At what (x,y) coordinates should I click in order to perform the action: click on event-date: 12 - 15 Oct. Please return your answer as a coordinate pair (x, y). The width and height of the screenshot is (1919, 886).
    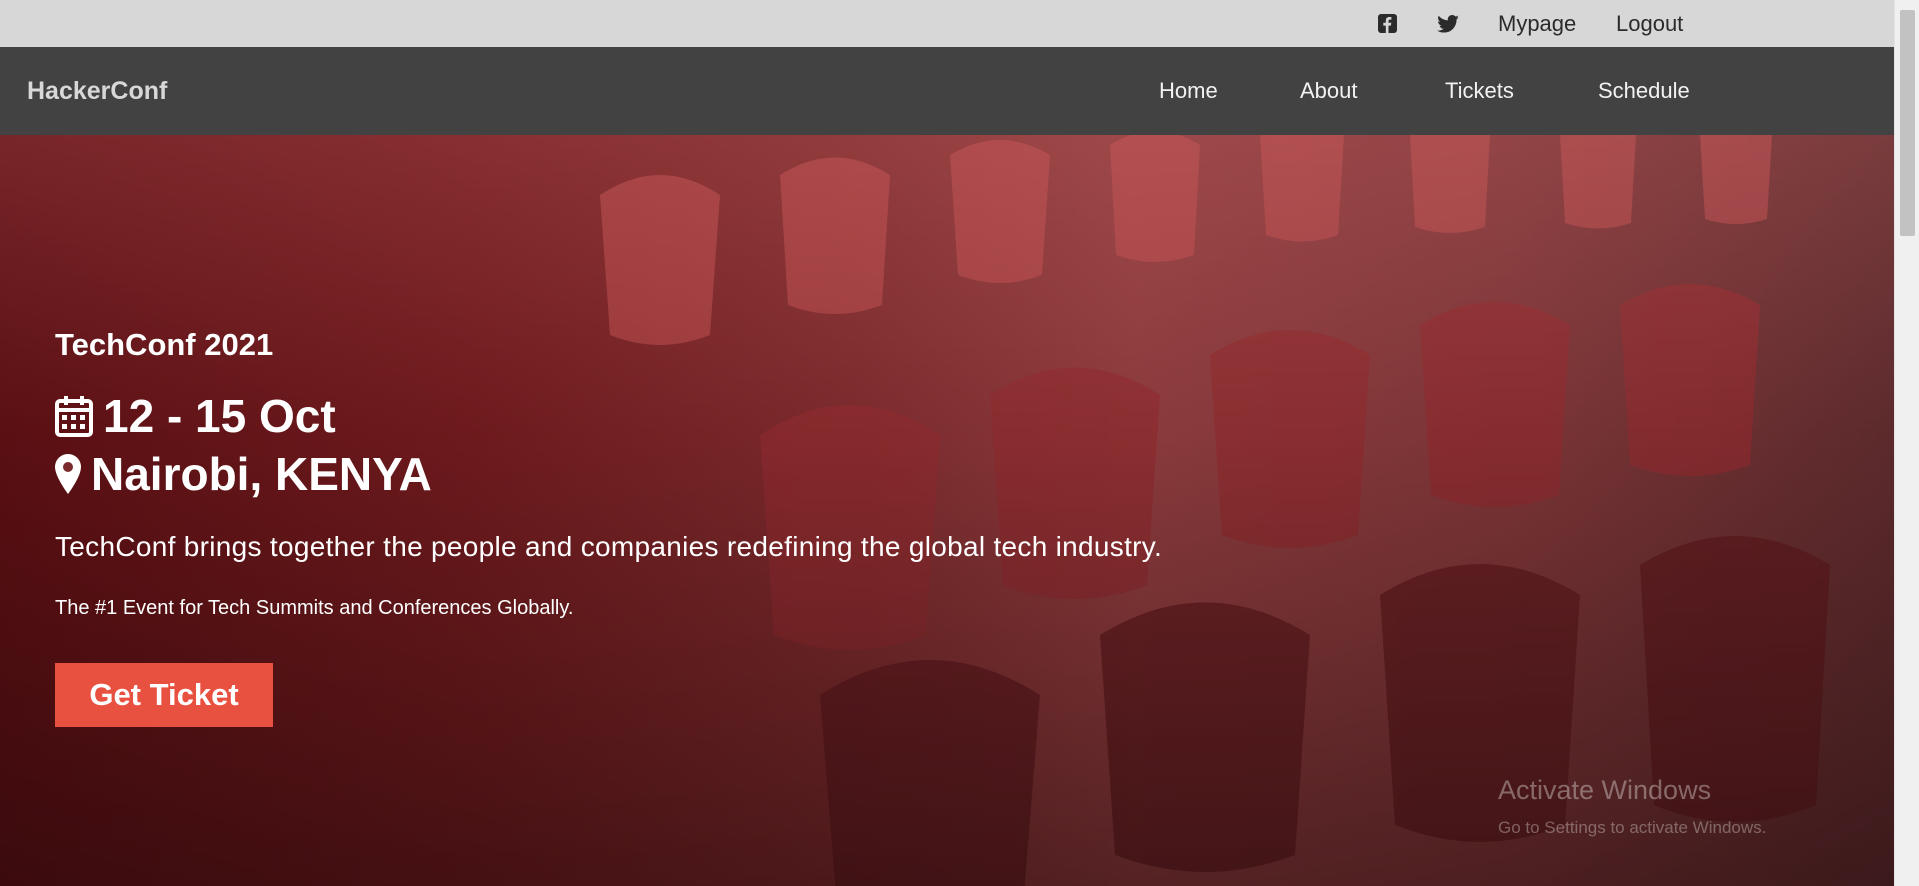
    Looking at the image, I should click on (195, 416).